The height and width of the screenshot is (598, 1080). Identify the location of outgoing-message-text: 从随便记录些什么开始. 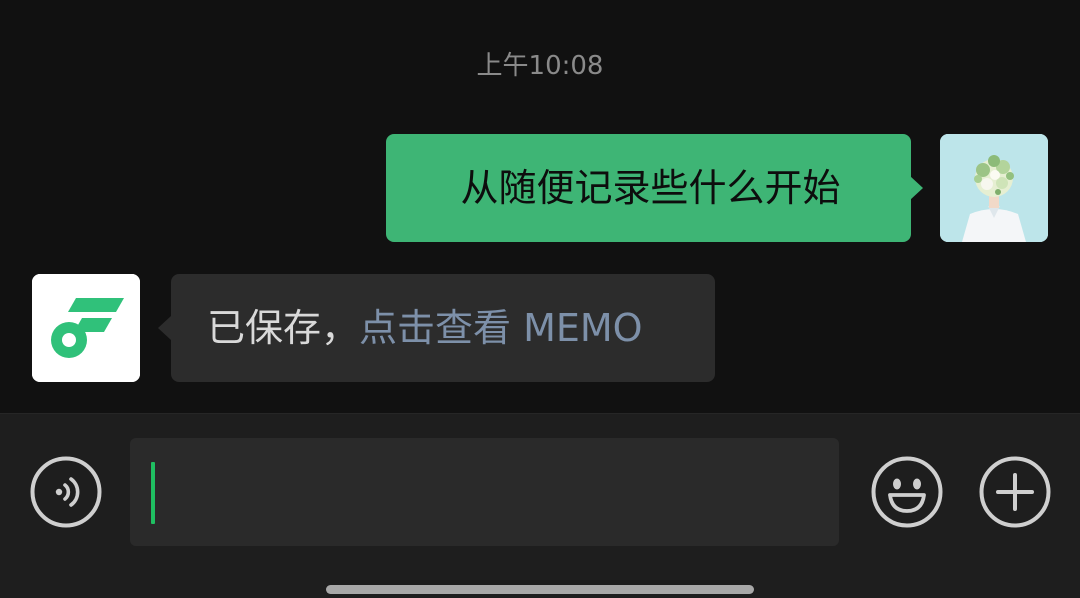
(650, 188).